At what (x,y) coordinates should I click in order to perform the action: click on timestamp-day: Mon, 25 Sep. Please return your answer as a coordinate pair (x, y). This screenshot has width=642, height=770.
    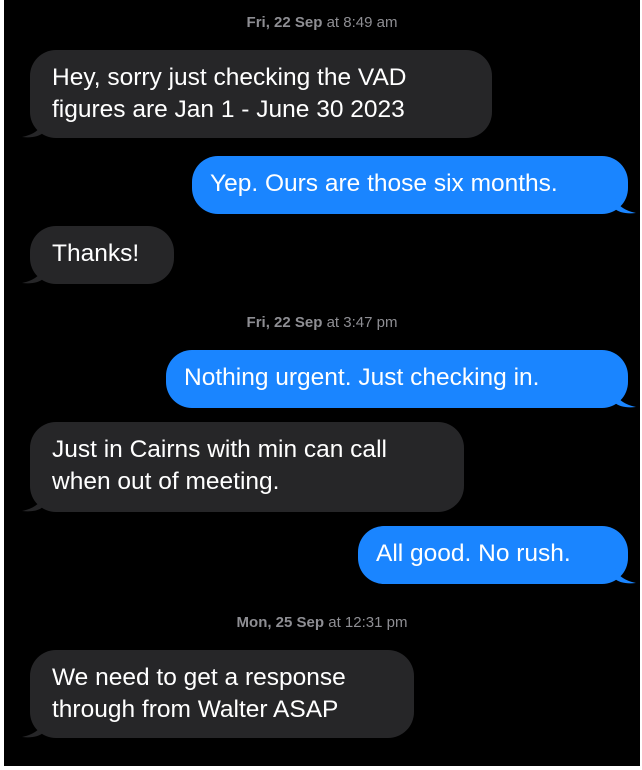
    Looking at the image, I should click on (280, 622).